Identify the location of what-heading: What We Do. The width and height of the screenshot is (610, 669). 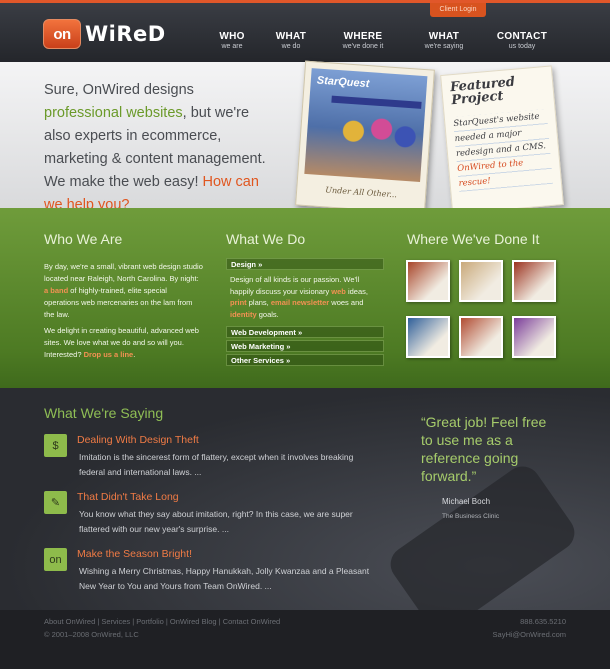
(266, 239).